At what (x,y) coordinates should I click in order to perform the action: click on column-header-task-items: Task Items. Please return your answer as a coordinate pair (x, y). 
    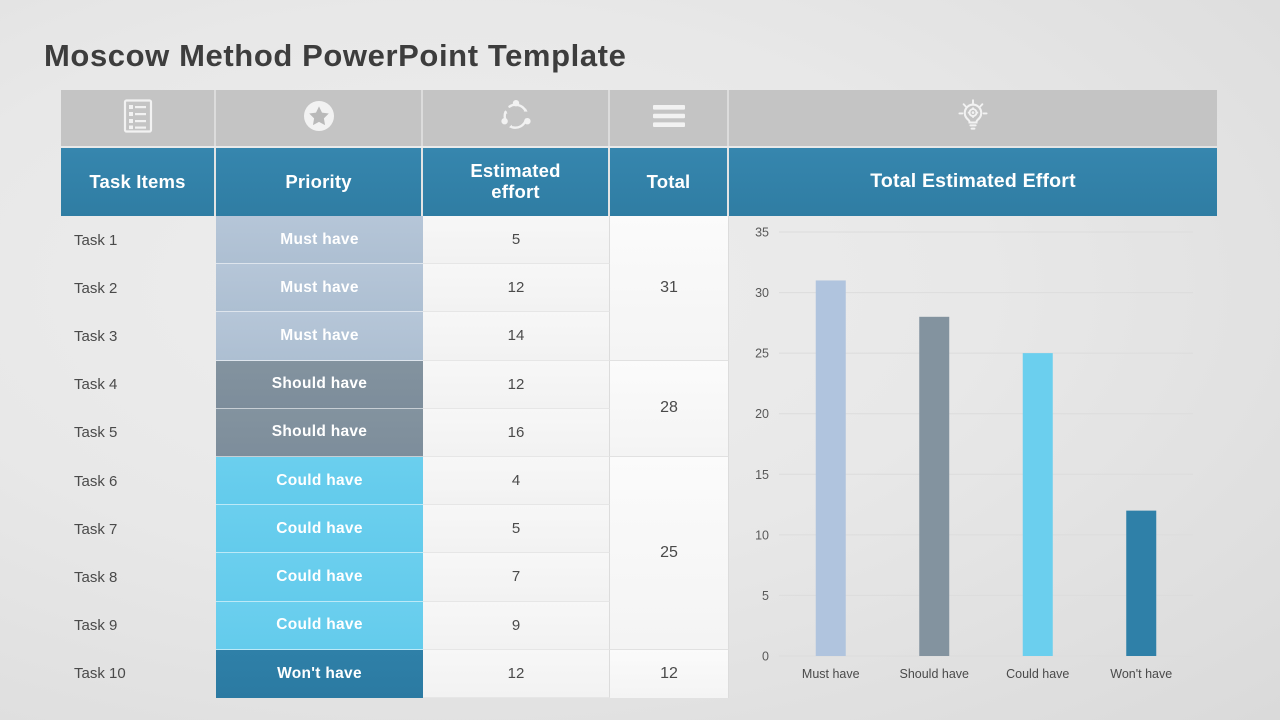
    Looking at the image, I should click on (138, 182).